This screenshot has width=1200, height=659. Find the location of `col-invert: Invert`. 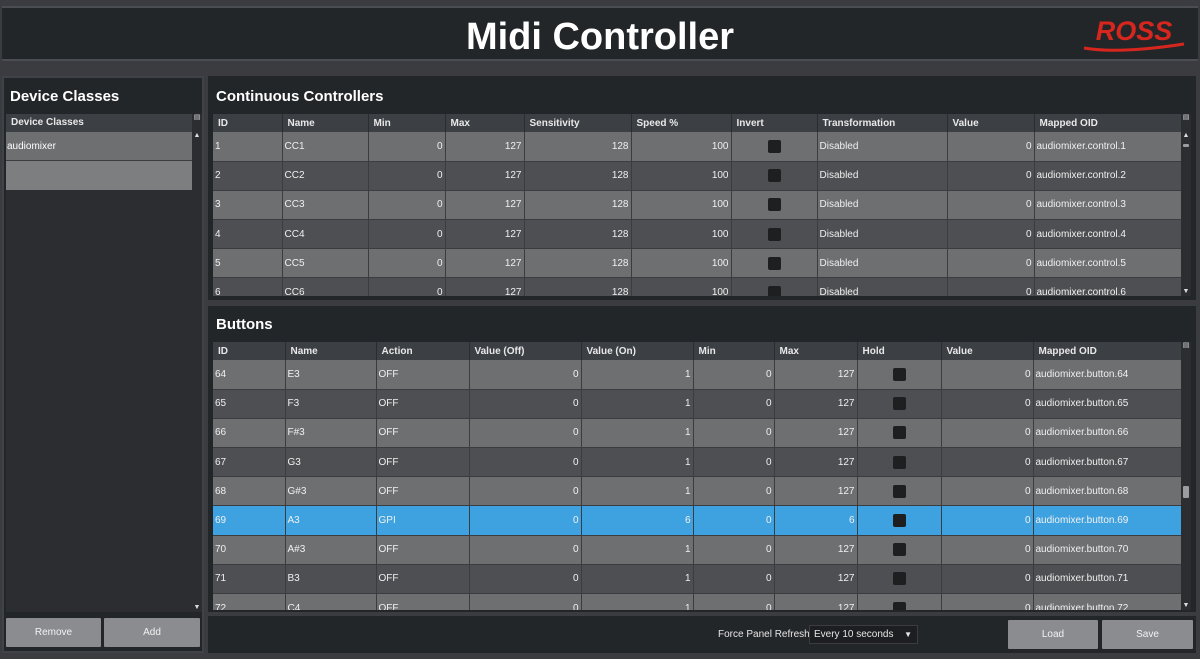

col-invert: Invert is located at coordinates (774, 123).